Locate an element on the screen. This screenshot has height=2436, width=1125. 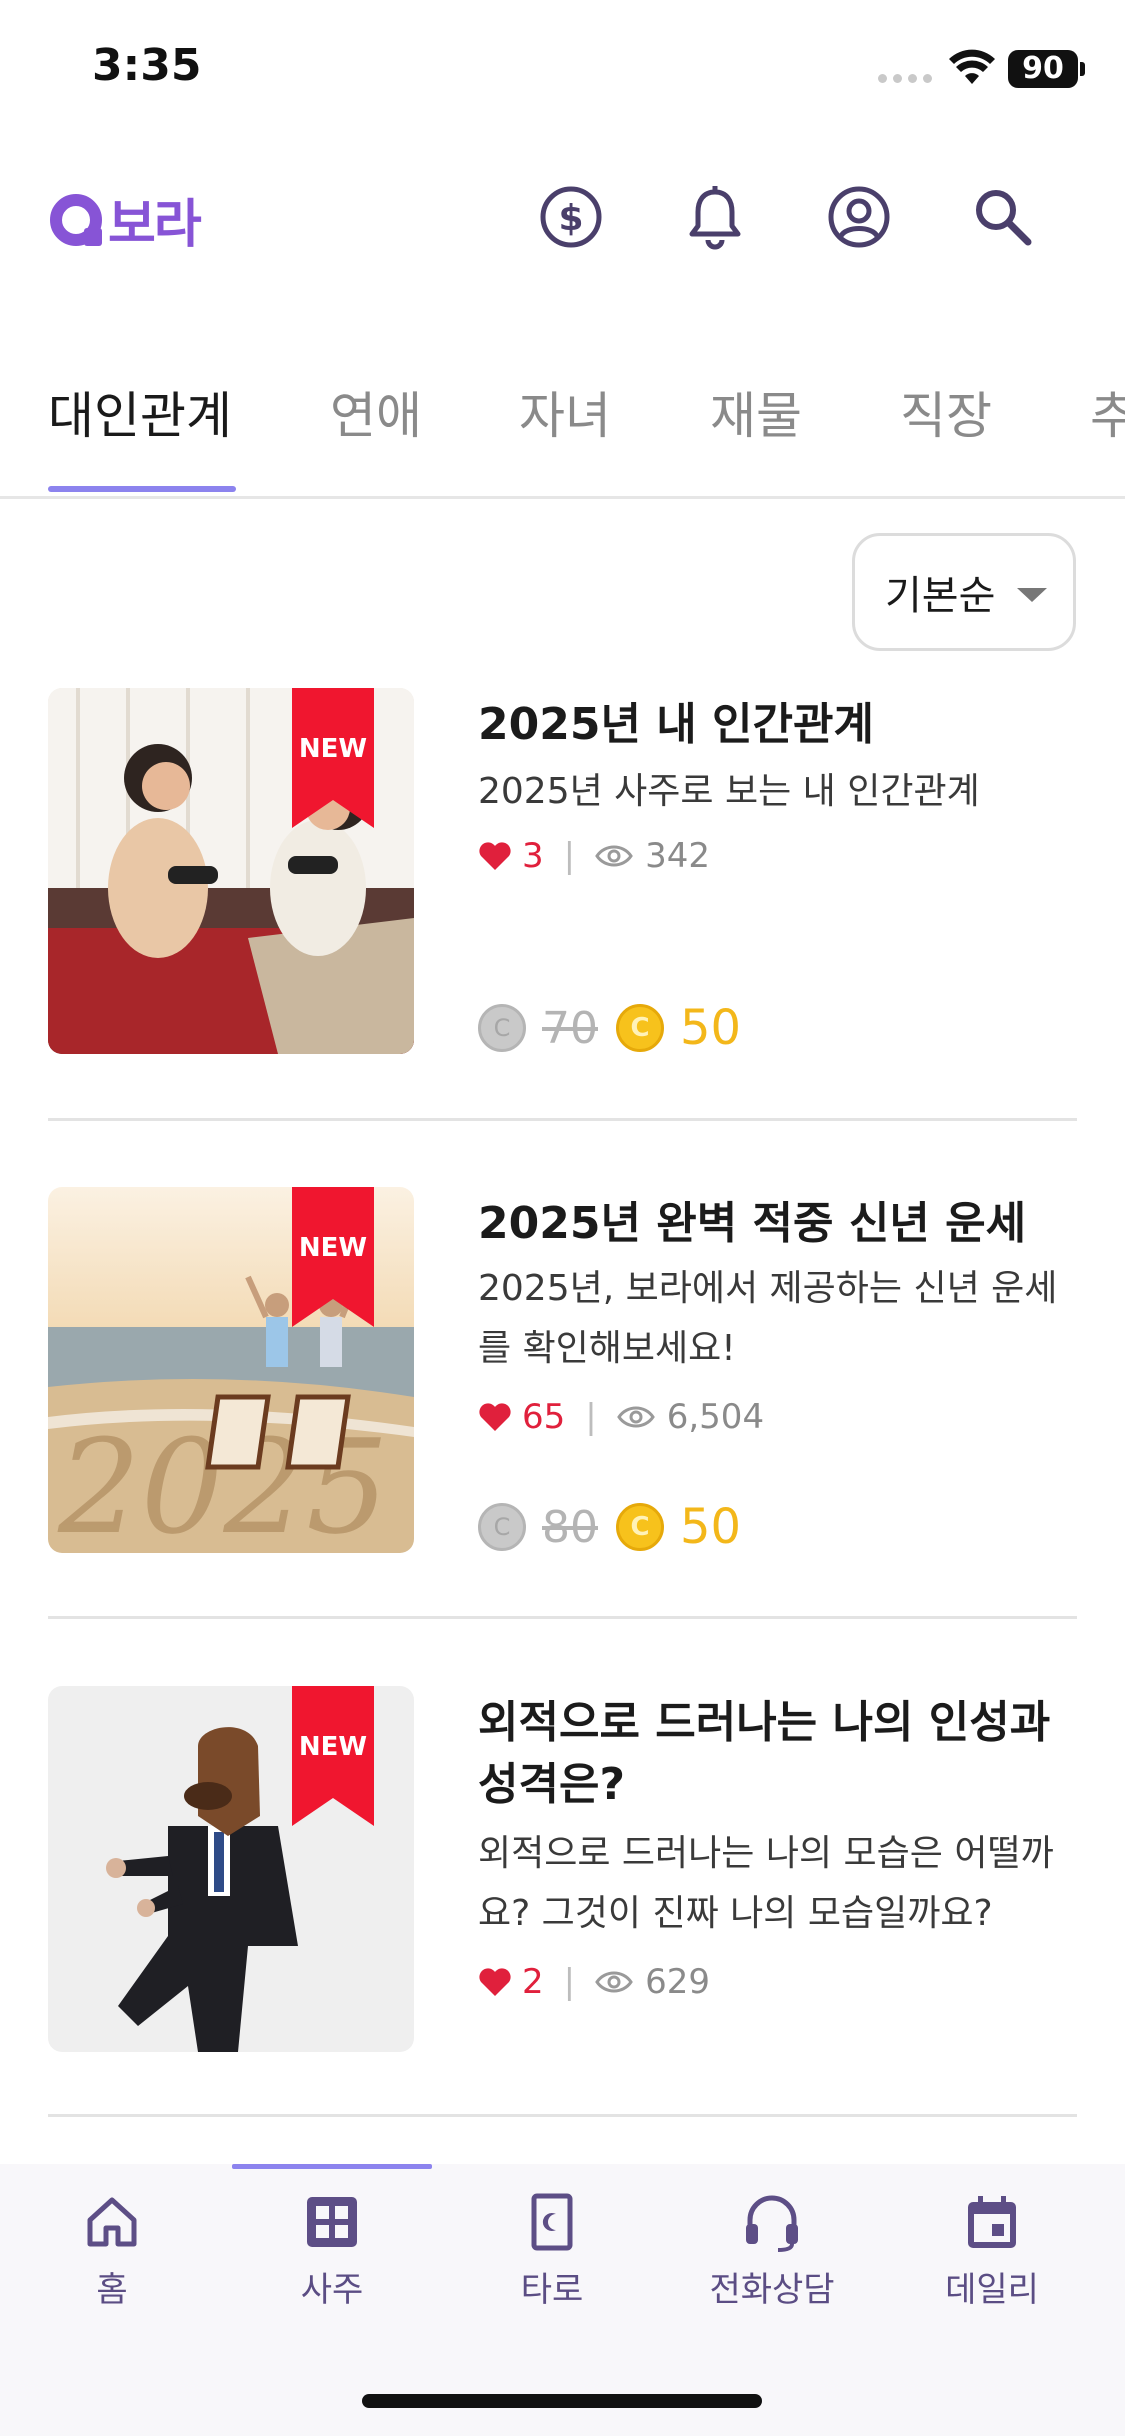
home-indicator is located at coordinates (562, 2401).